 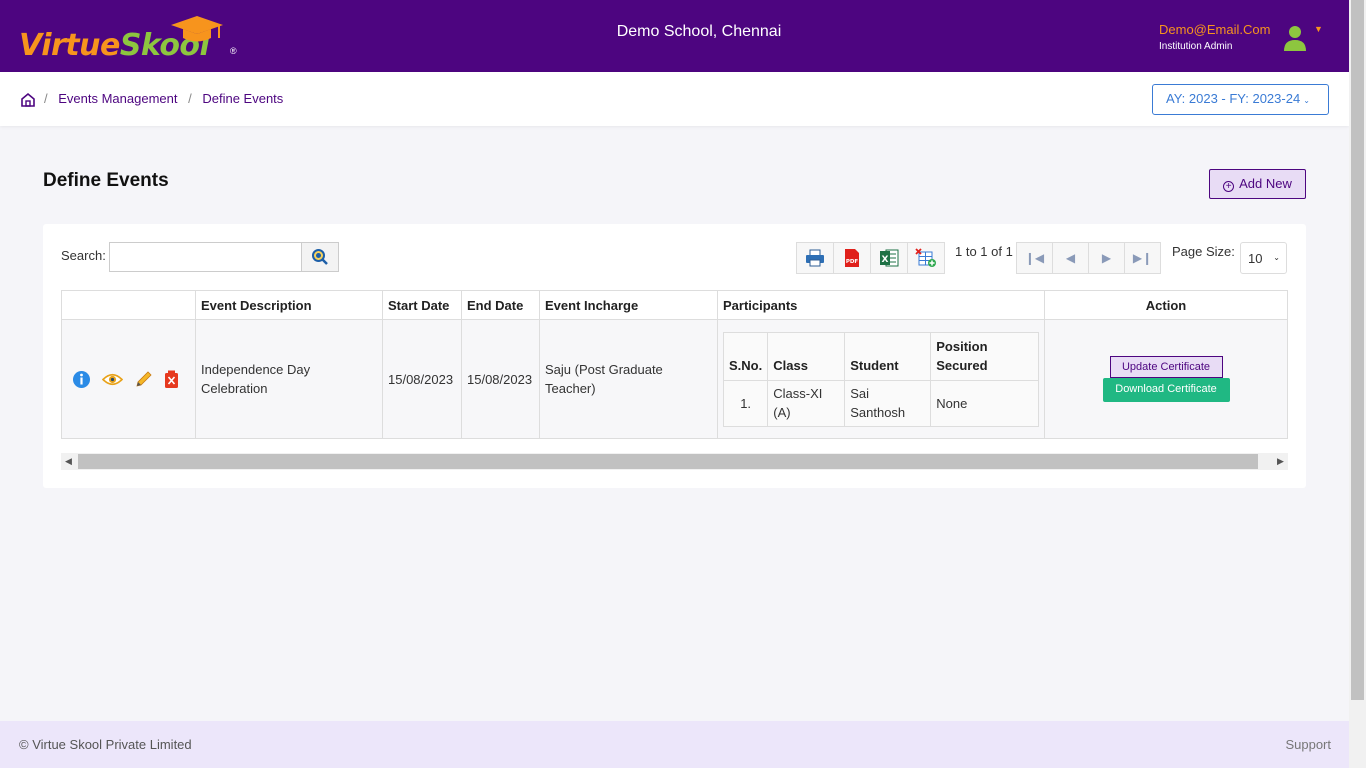 I want to click on edit-icon, so click(x=143, y=379).